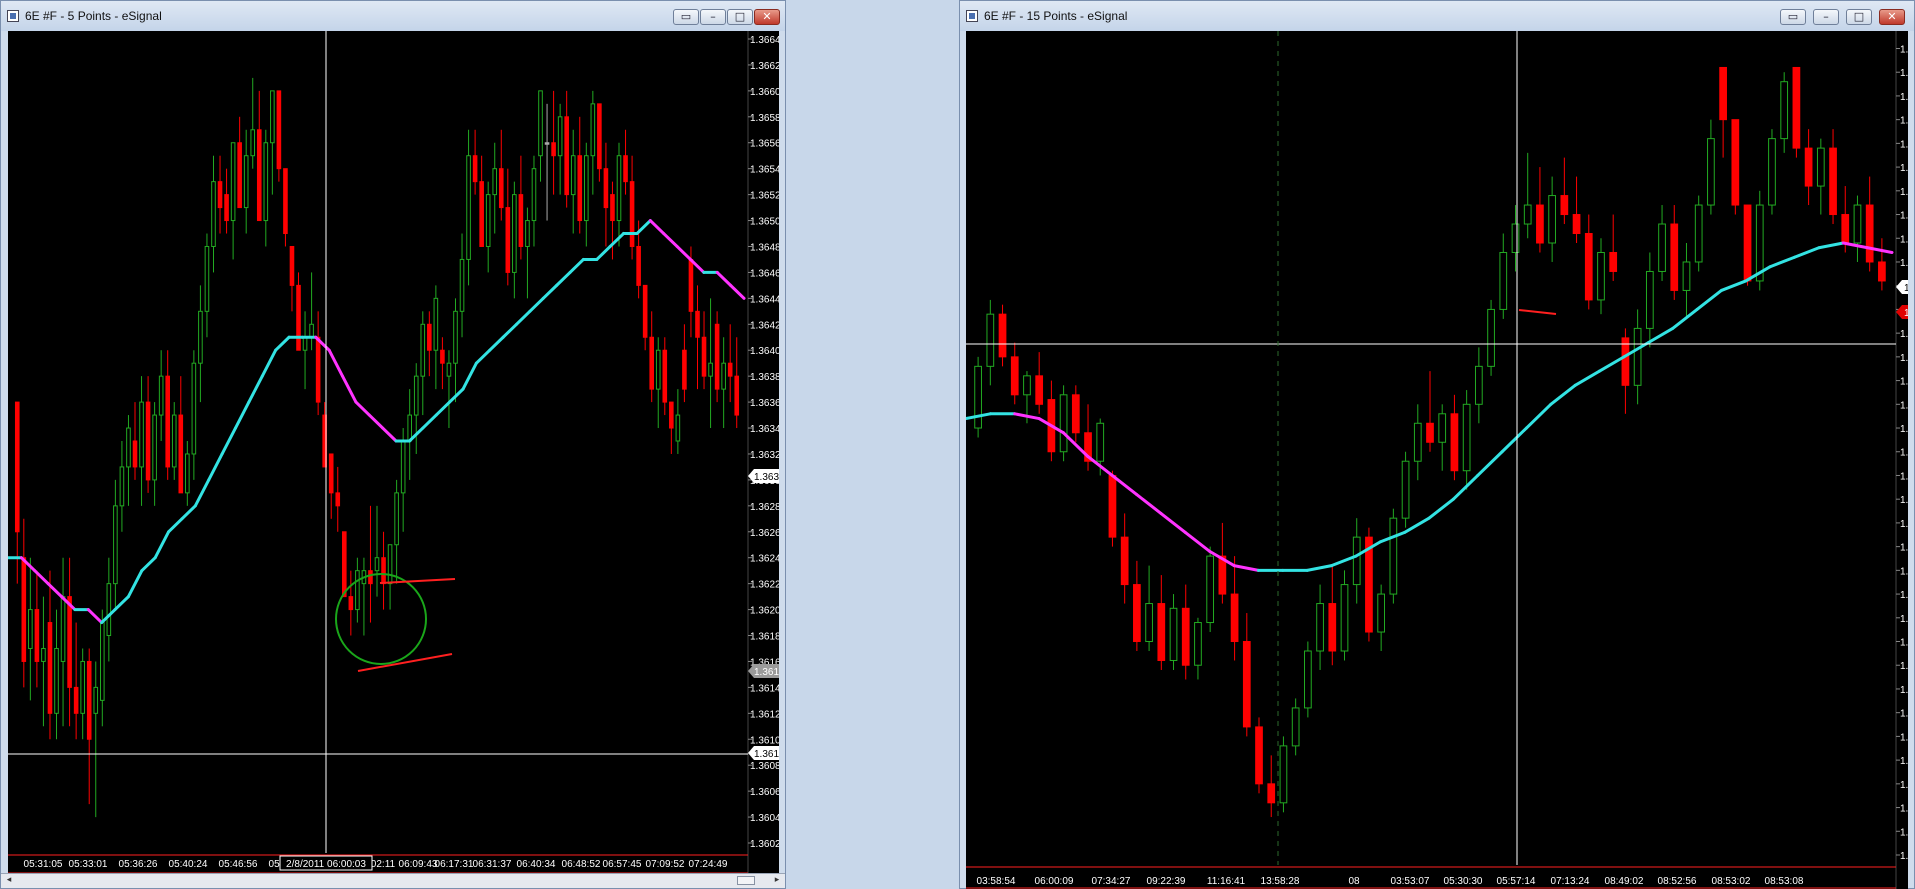 This screenshot has width=1915, height=889. What do you see at coordinates (1904, 571) in the screenshot?
I see `y-tick-label: 1.3555` at bounding box center [1904, 571].